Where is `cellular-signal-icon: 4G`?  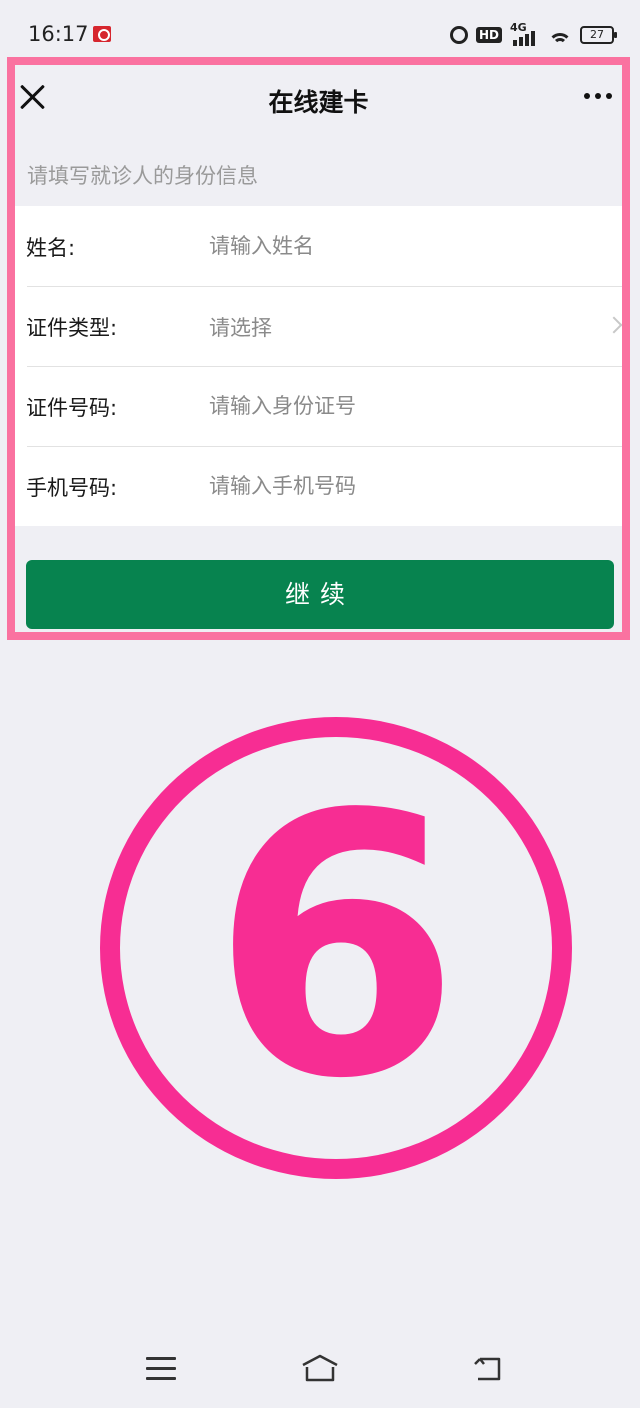 cellular-signal-icon: 4G is located at coordinates (525, 33).